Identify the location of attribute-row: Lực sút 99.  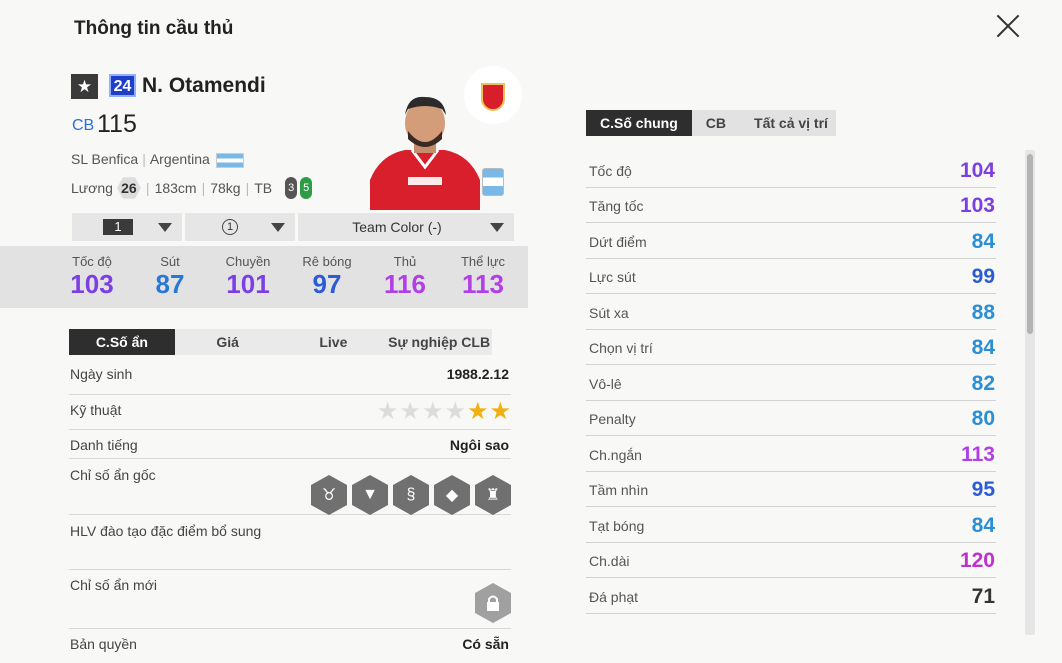
(791, 276).